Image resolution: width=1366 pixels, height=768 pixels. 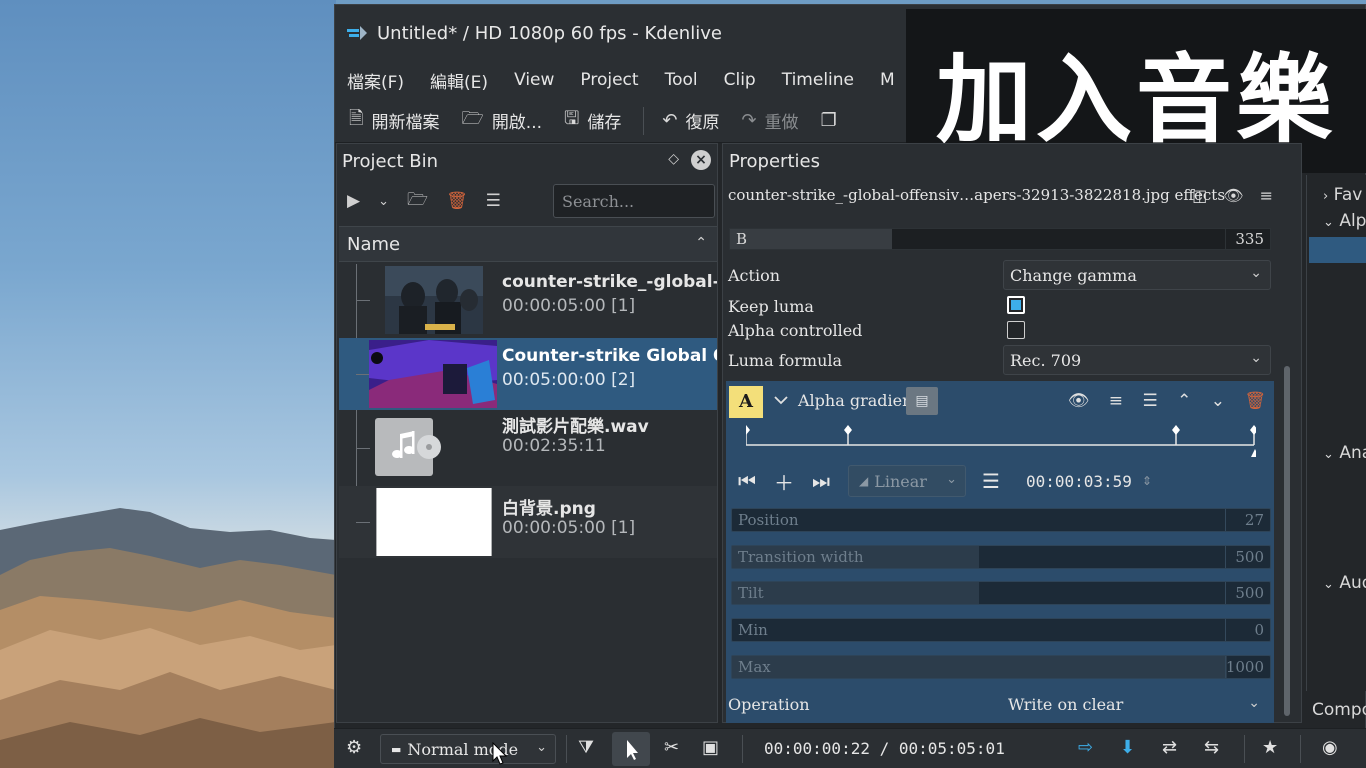 What do you see at coordinates (864, 481) in the screenshot?
I see `interpolation-icon: ◢` at bounding box center [864, 481].